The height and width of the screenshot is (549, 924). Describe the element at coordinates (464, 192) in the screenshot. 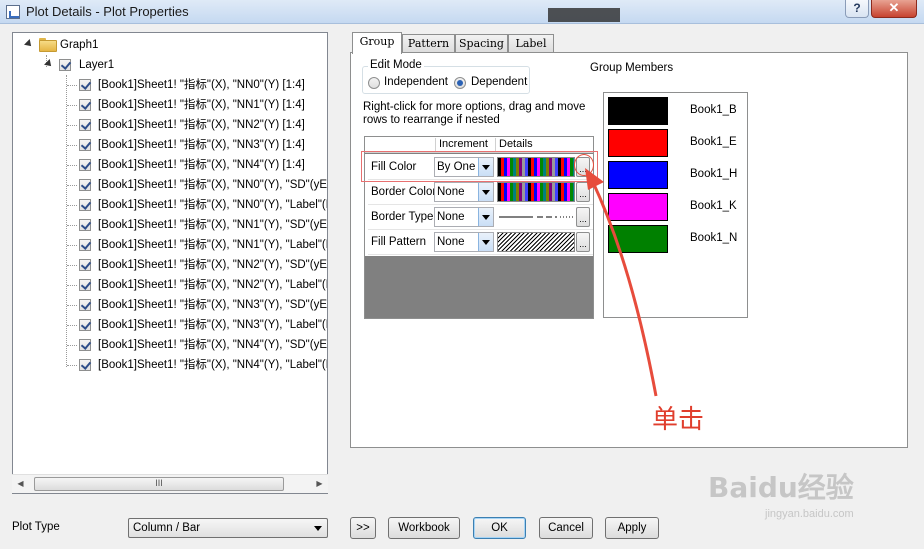

I see `border-color-increment-select: None` at that location.